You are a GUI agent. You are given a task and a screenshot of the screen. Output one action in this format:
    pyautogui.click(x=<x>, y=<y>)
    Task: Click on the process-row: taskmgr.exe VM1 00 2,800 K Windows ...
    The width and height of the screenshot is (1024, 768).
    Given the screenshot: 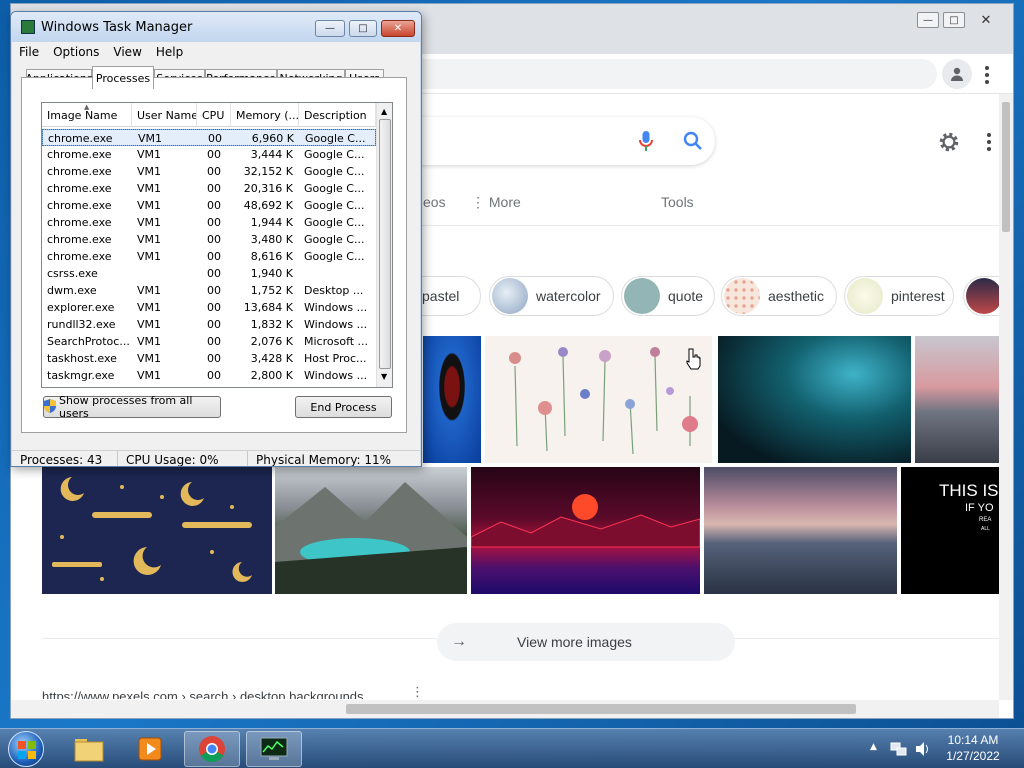 What is the action you would take?
    pyautogui.click(x=209, y=375)
    